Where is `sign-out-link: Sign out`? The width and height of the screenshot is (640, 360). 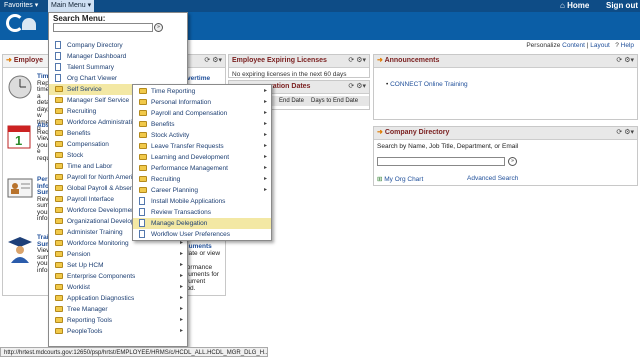
sign-out-link: Sign out is located at coordinates (622, 5).